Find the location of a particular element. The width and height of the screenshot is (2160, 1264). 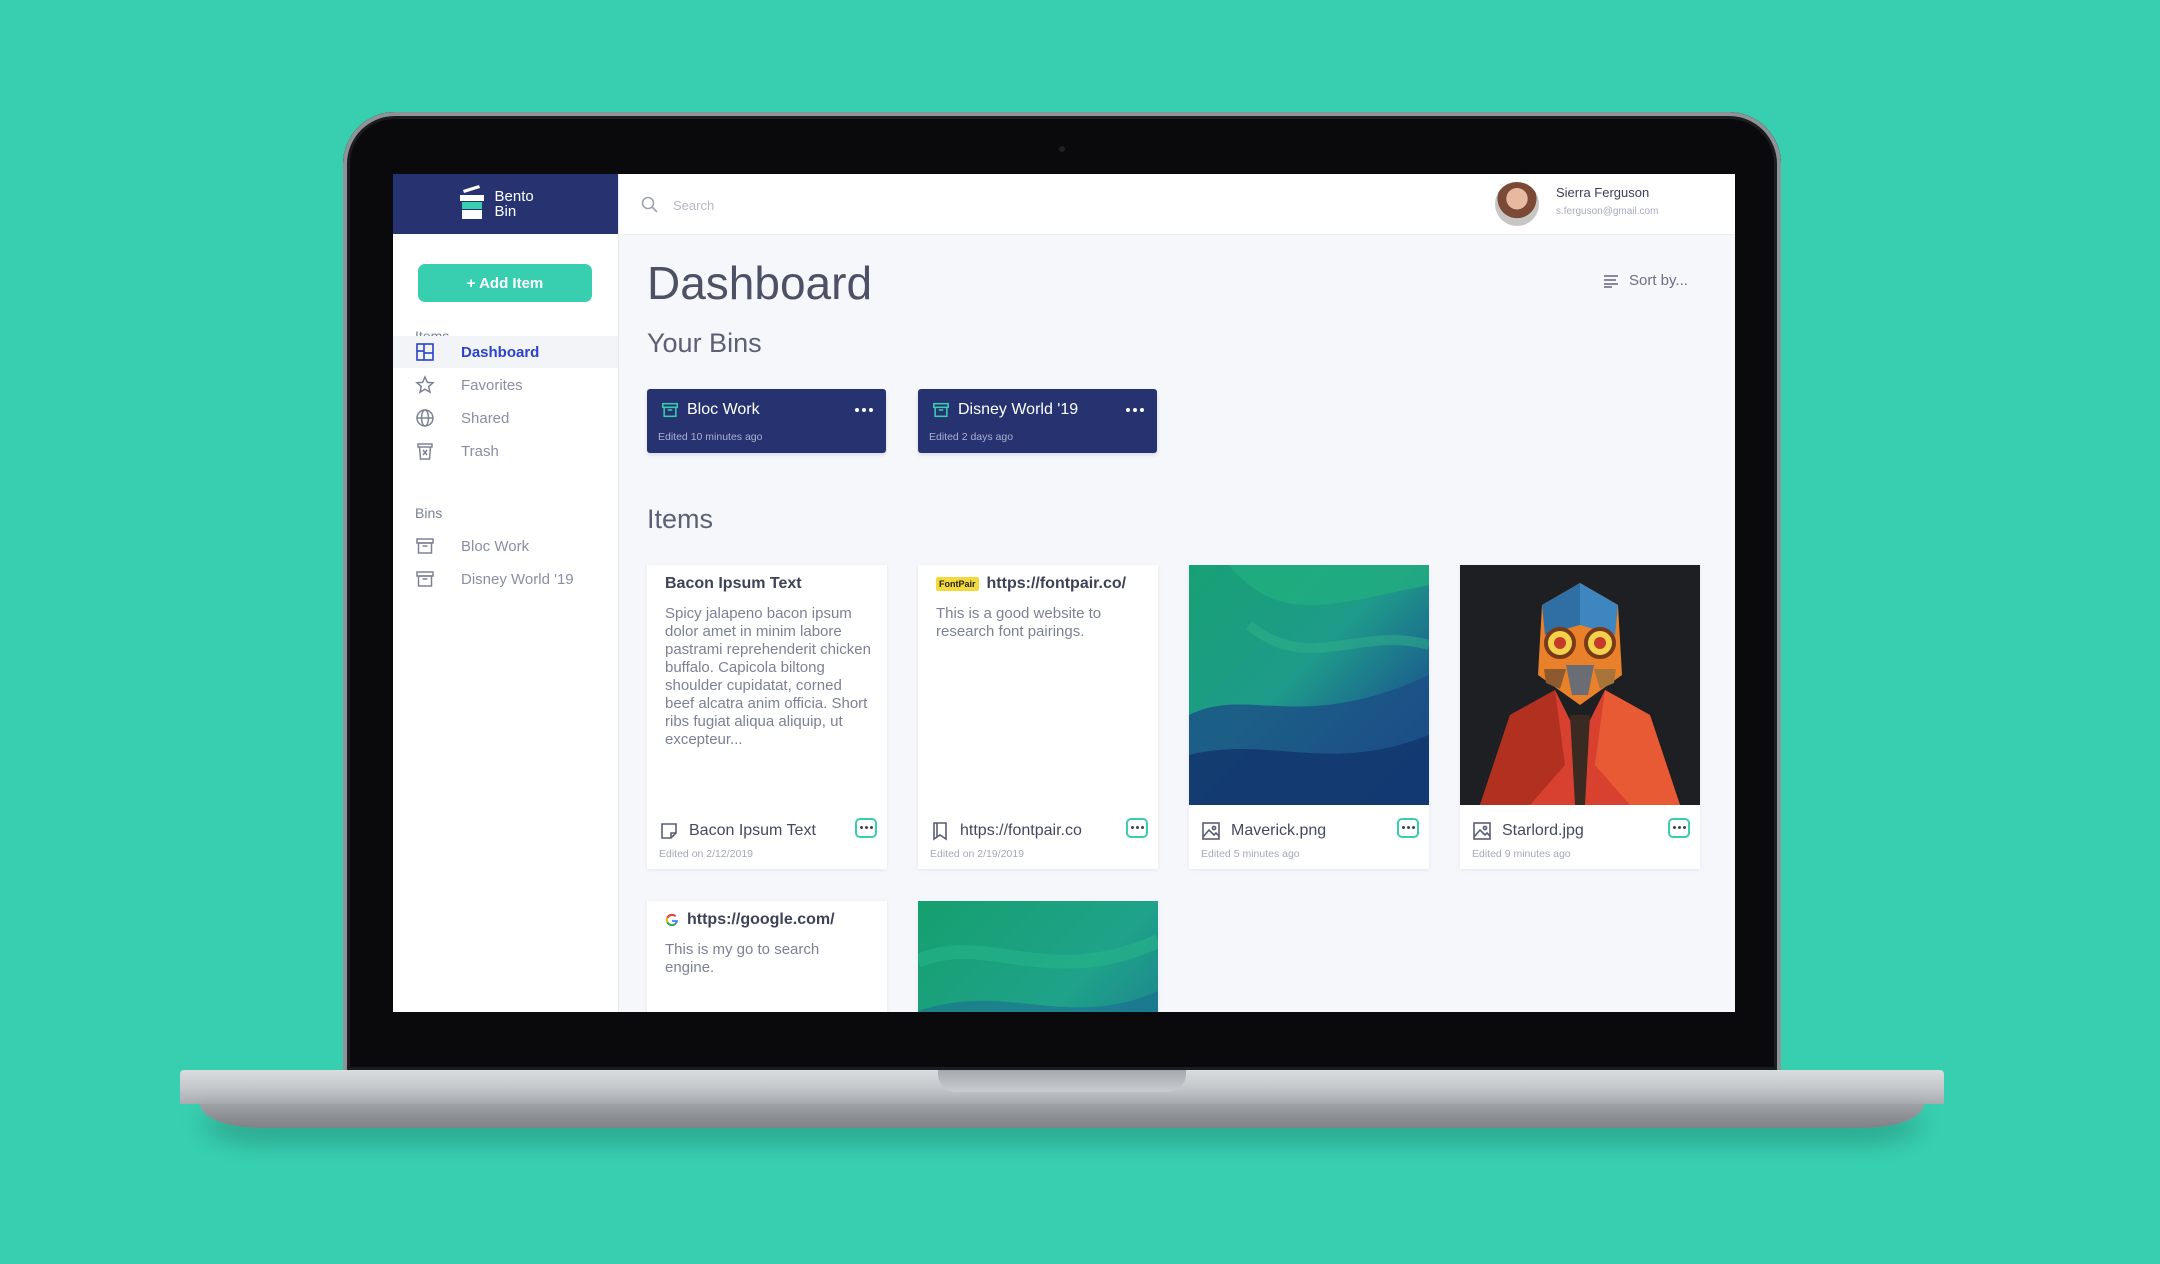

user-email: s.ferguson@gmail.com is located at coordinates (1607, 211).